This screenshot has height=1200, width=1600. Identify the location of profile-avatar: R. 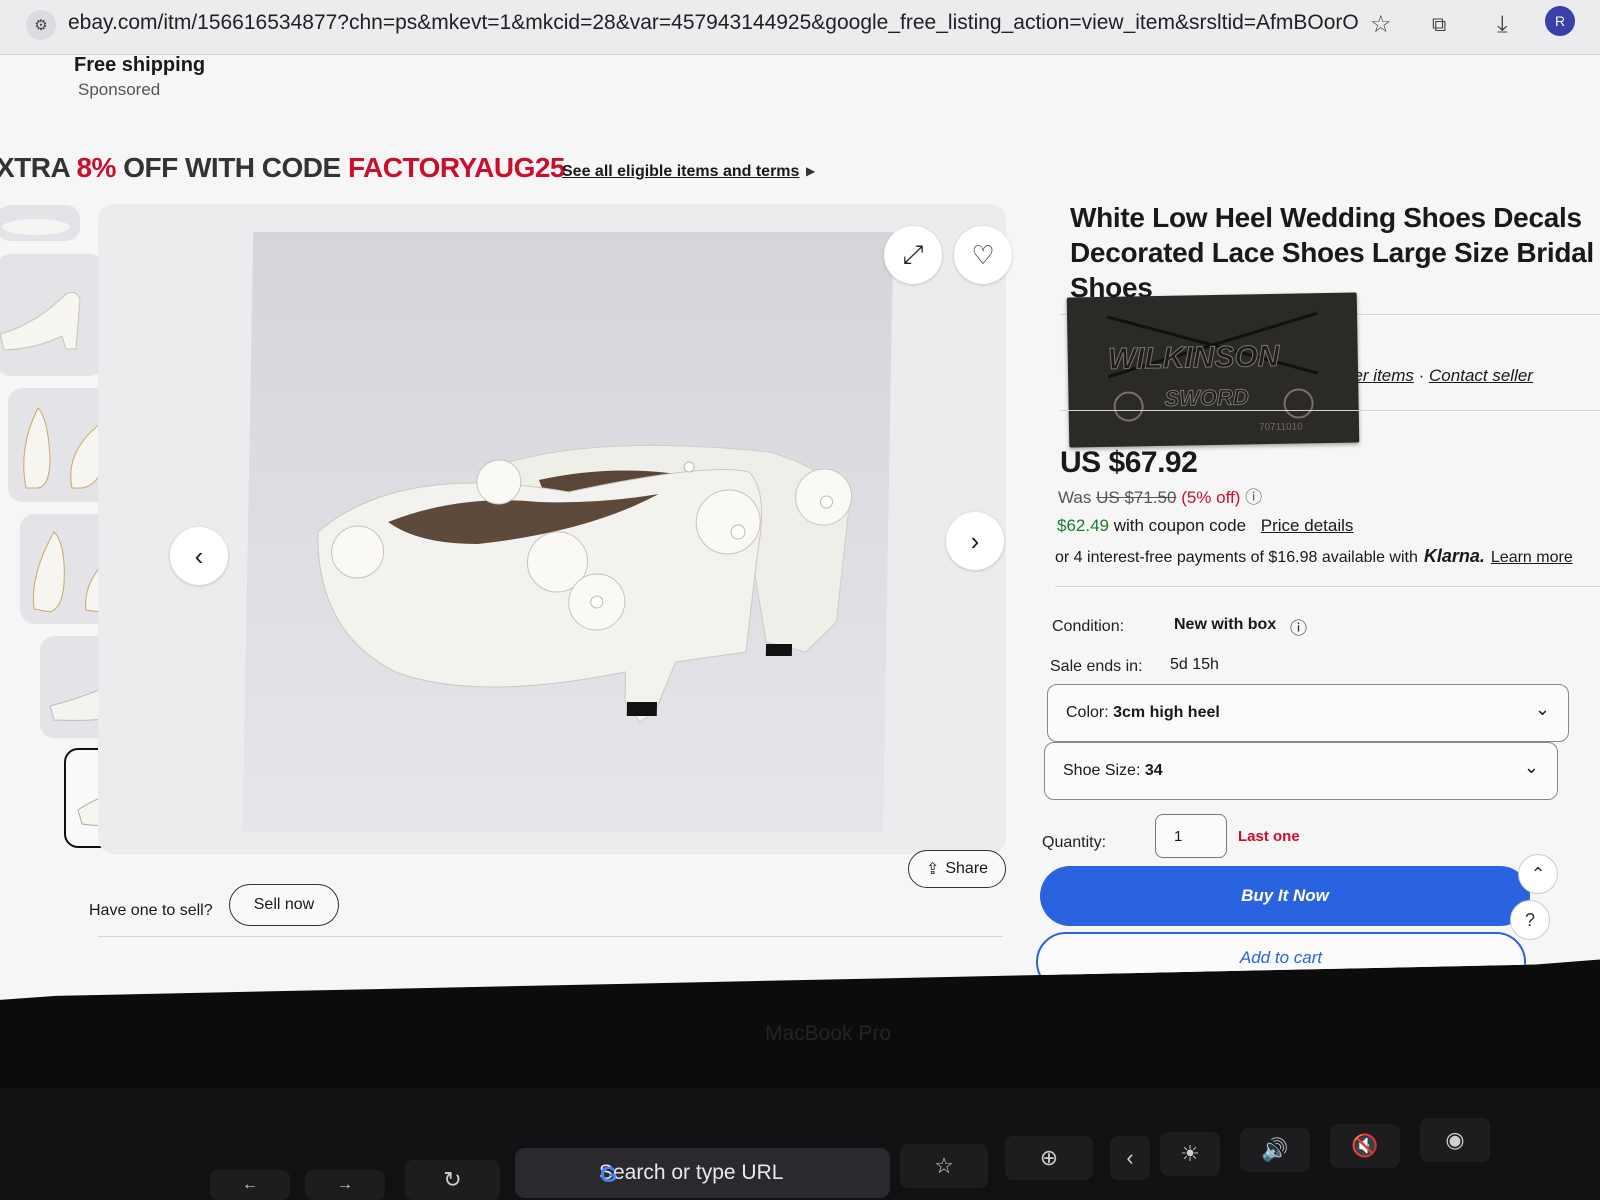
(1560, 21).